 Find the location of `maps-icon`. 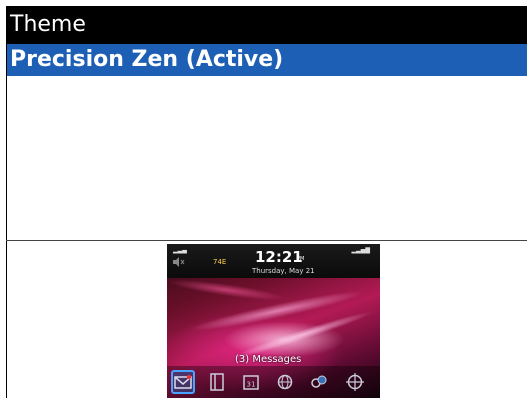

maps-icon is located at coordinates (355, 382).